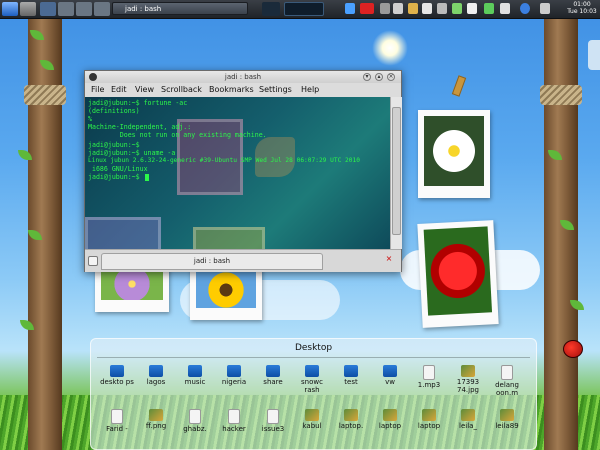  What do you see at coordinates (458, 271) in the screenshot?
I see `rose-image` at bounding box center [458, 271].